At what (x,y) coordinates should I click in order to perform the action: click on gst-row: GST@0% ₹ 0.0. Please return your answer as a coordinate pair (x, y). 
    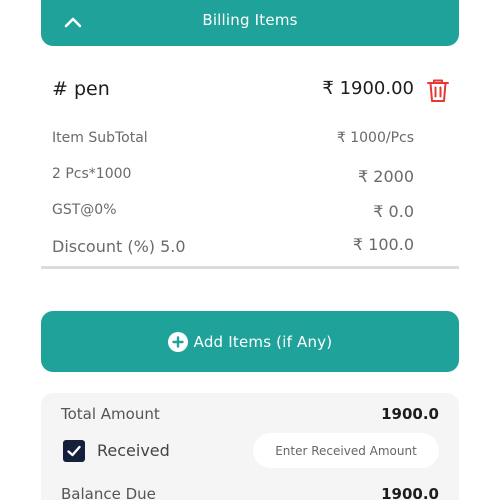
    Looking at the image, I should click on (233, 213).